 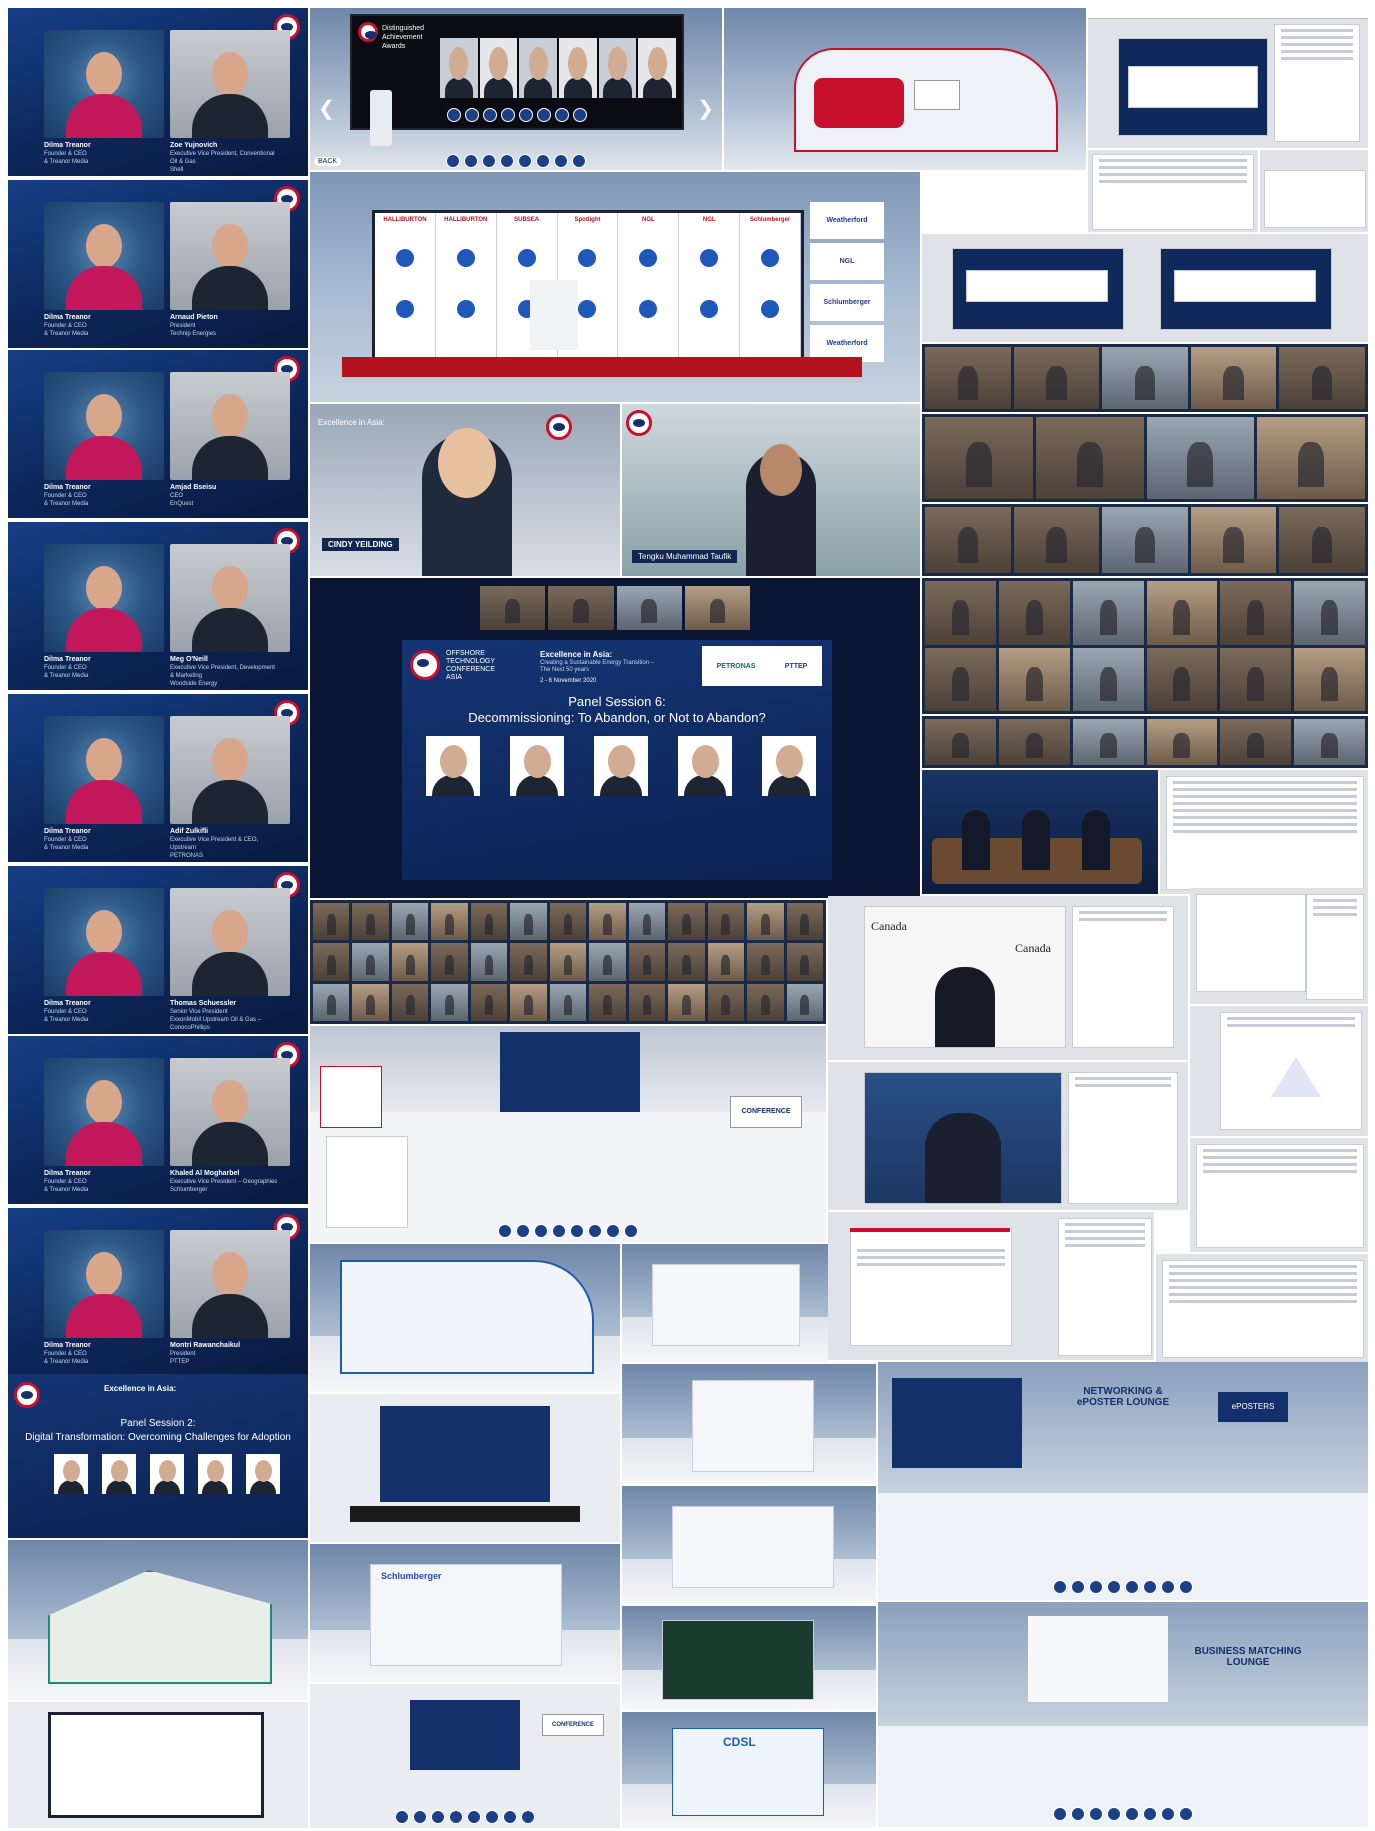 What do you see at coordinates (1173, 191) in the screenshot?
I see `attendee-list-tile` at bounding box center [1173, 191].